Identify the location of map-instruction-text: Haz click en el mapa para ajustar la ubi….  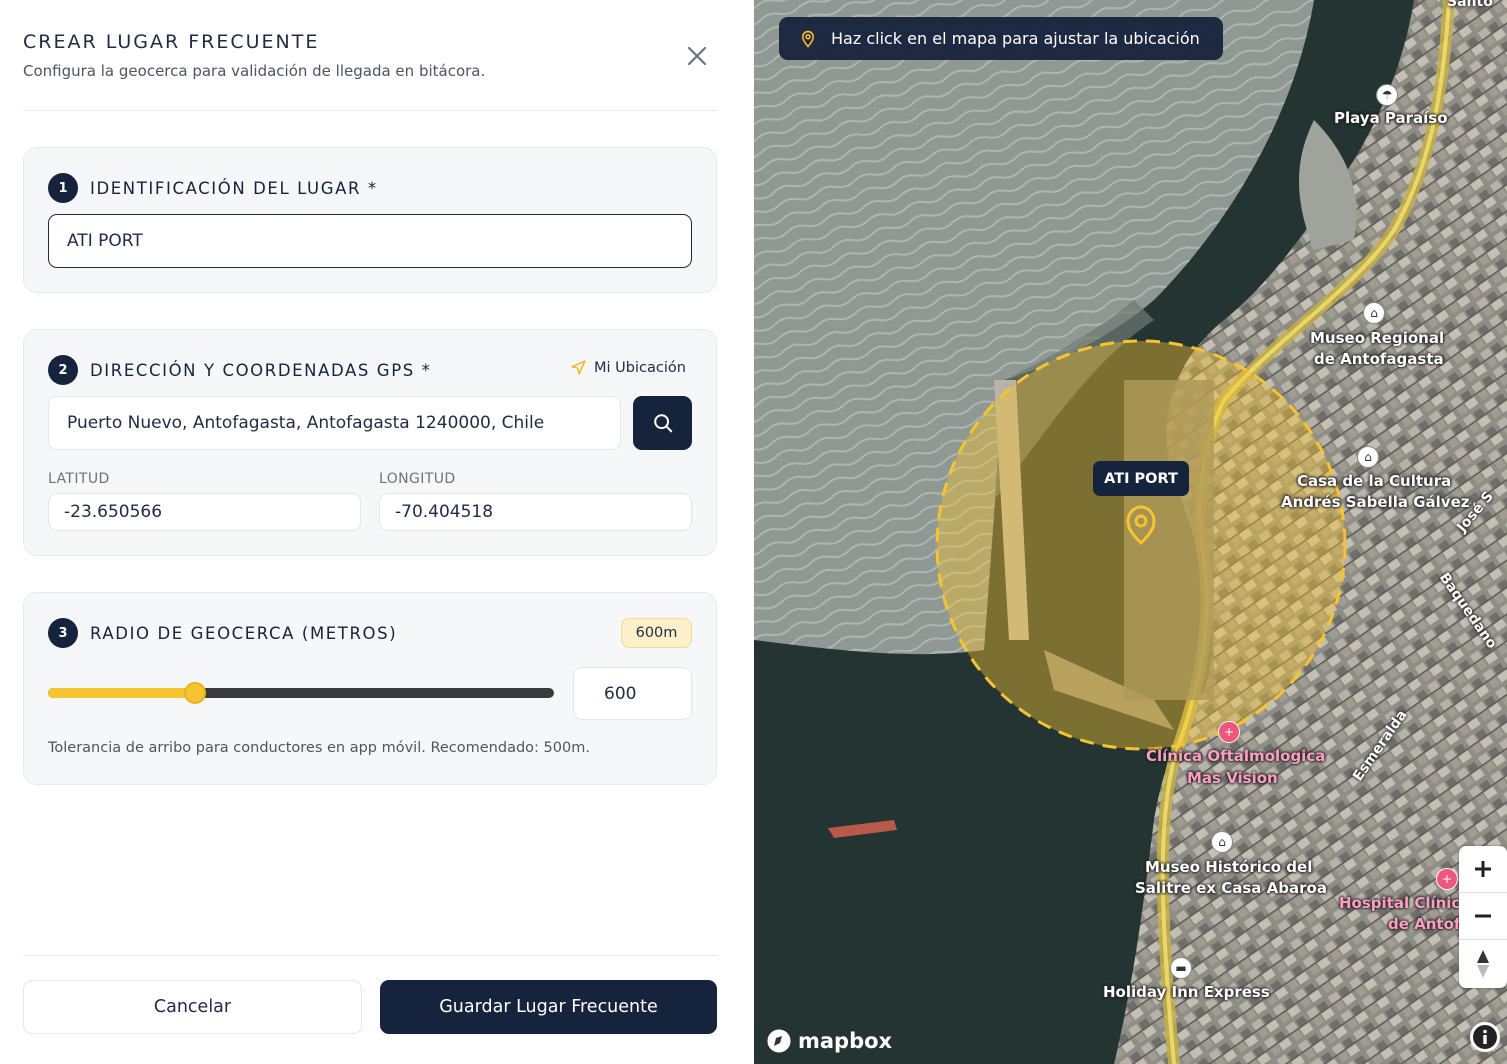
(1015, 38).